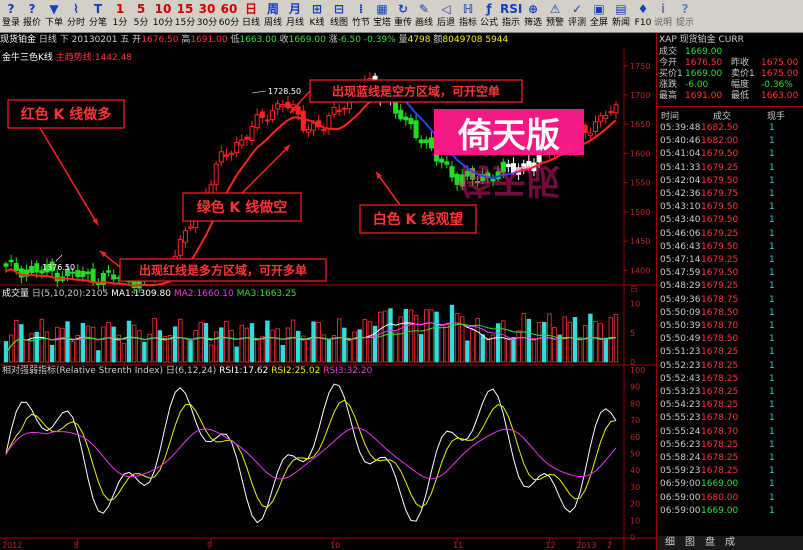 The width and height of the screenshot is (803, 550). I want to click on tick-row: 05:40:46 1682.00 1, so click(730, 141).